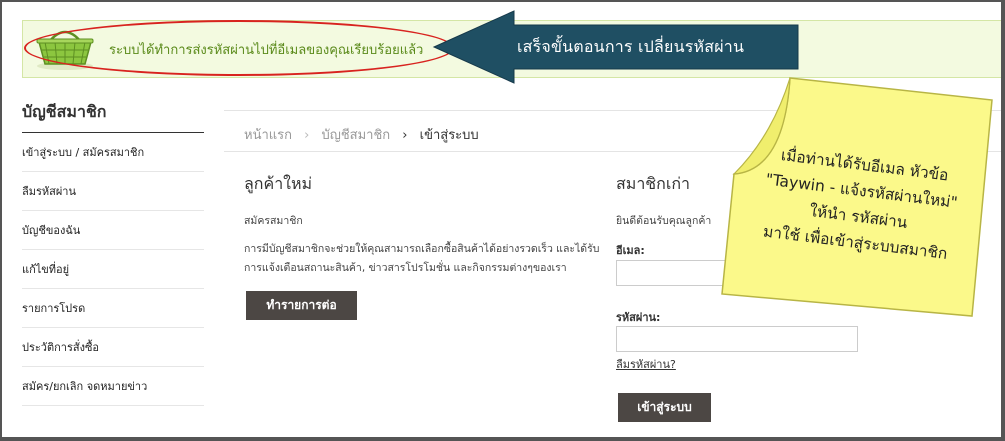 The height and width of the screenshot is (441, 1005). What do you see at coordinates (278, 183) in the screenshot?
I see `new-customer-title: ลูกค้าใหม่` at bounding box center [278, 183].